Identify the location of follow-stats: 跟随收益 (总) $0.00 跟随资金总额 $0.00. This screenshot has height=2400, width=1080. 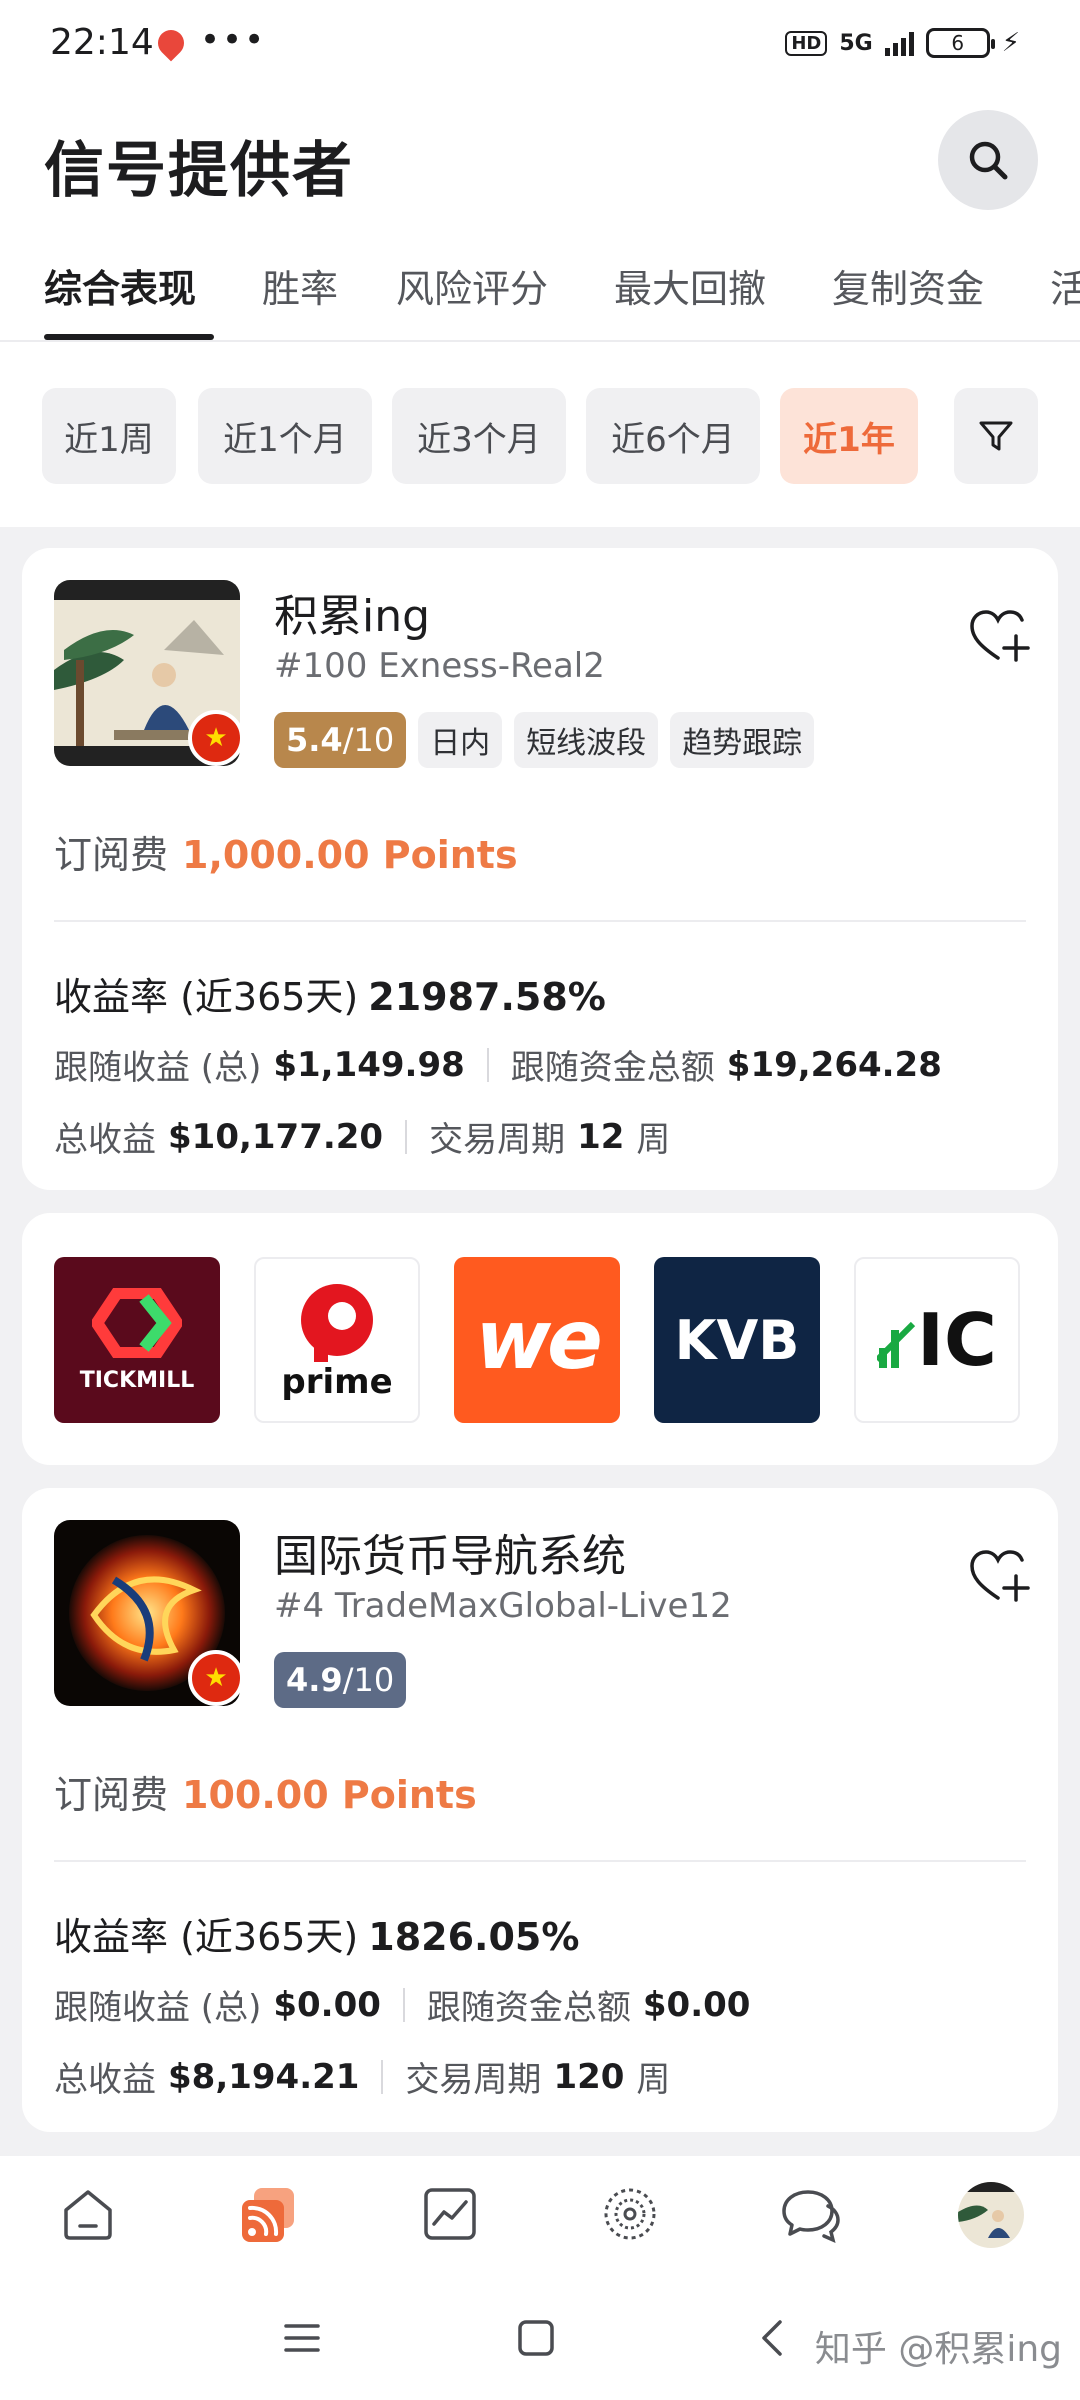
(402, 2004).